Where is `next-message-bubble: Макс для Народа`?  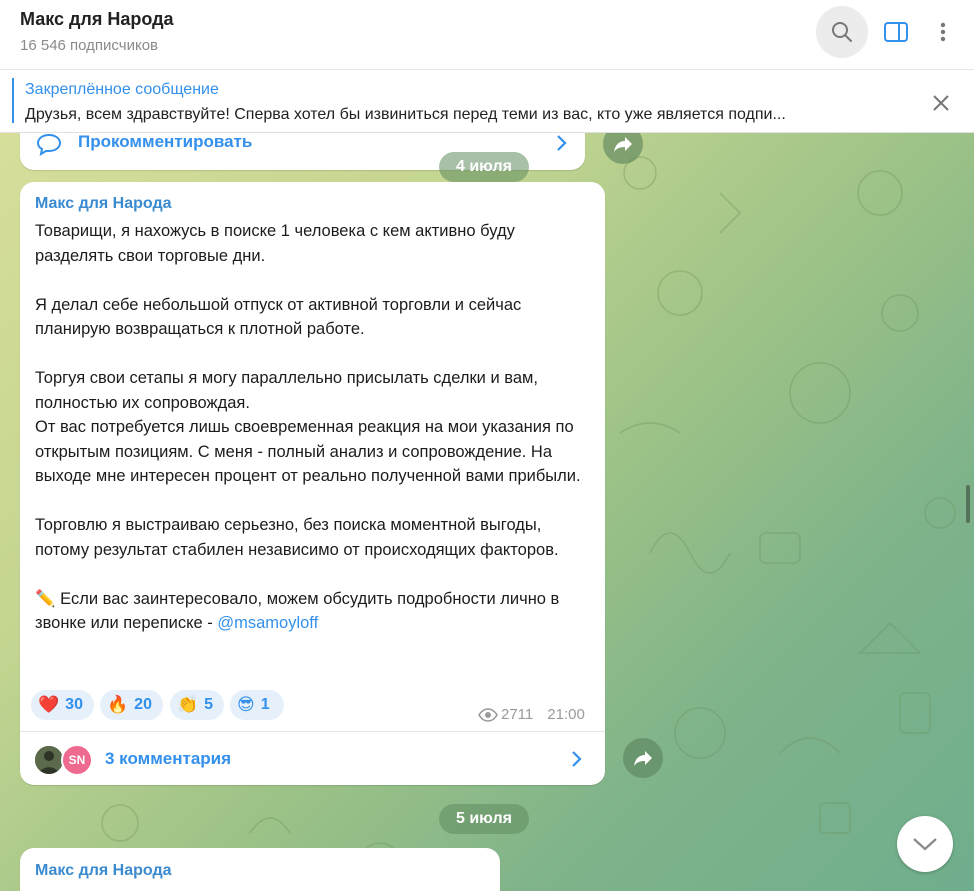
next-message-bubble: Макс для Народа is located at coordinates (260, 869).